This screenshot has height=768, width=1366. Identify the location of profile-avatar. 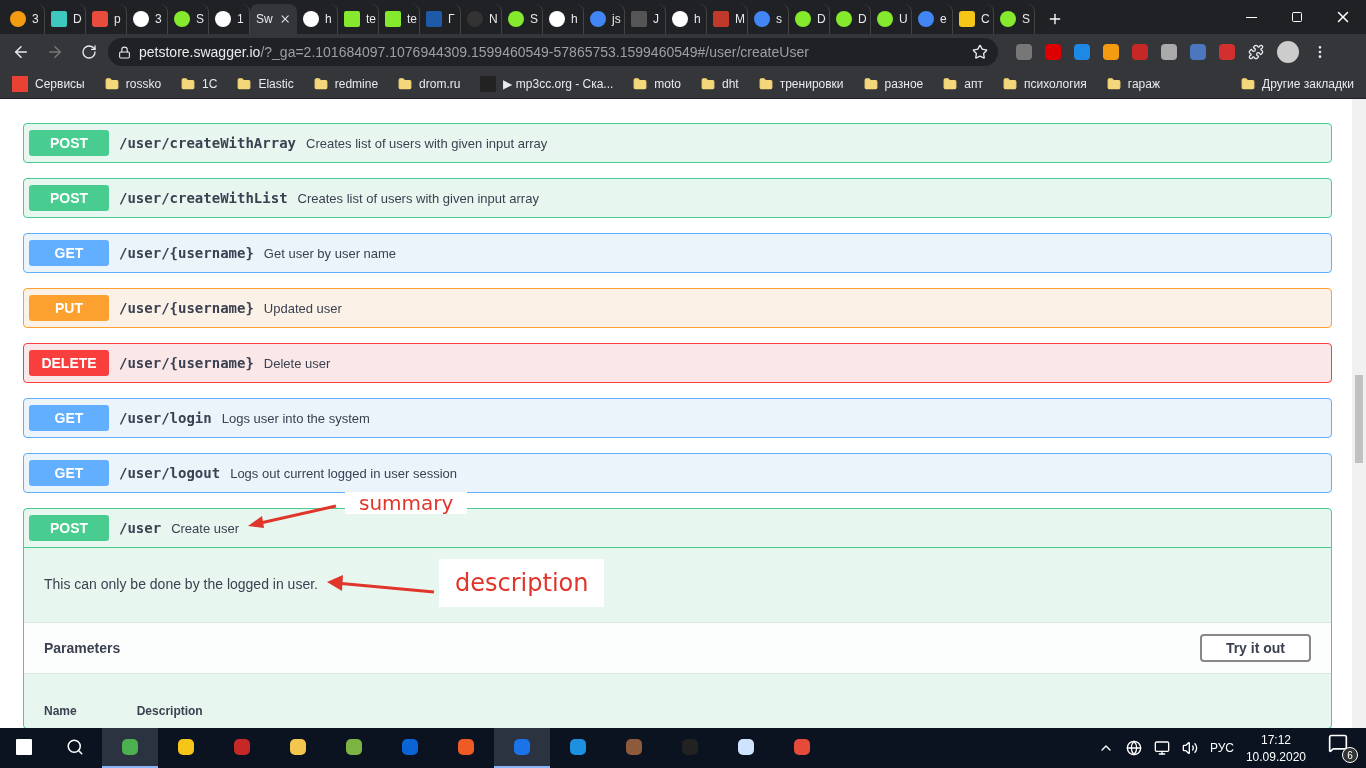
(1288, 52).